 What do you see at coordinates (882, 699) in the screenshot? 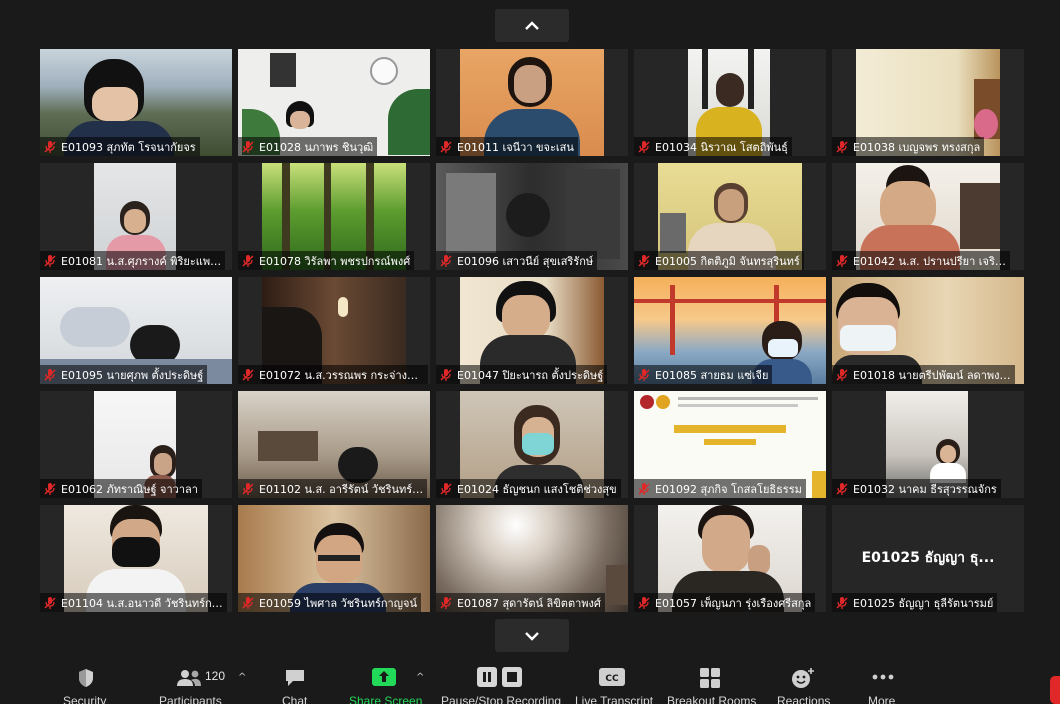
I see `more-label: More` at bounding box center [882, 699].